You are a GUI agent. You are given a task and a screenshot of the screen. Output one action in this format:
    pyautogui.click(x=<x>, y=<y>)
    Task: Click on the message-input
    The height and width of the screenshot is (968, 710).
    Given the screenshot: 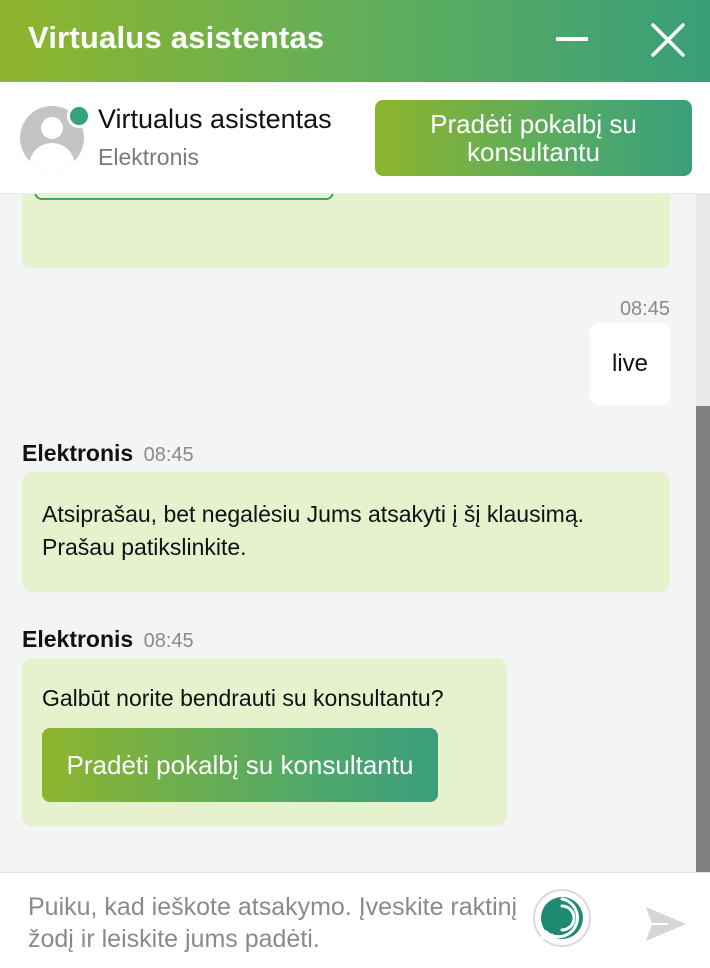 What is the action you would take?
    pyautogui.click(x=278, y=924)
    